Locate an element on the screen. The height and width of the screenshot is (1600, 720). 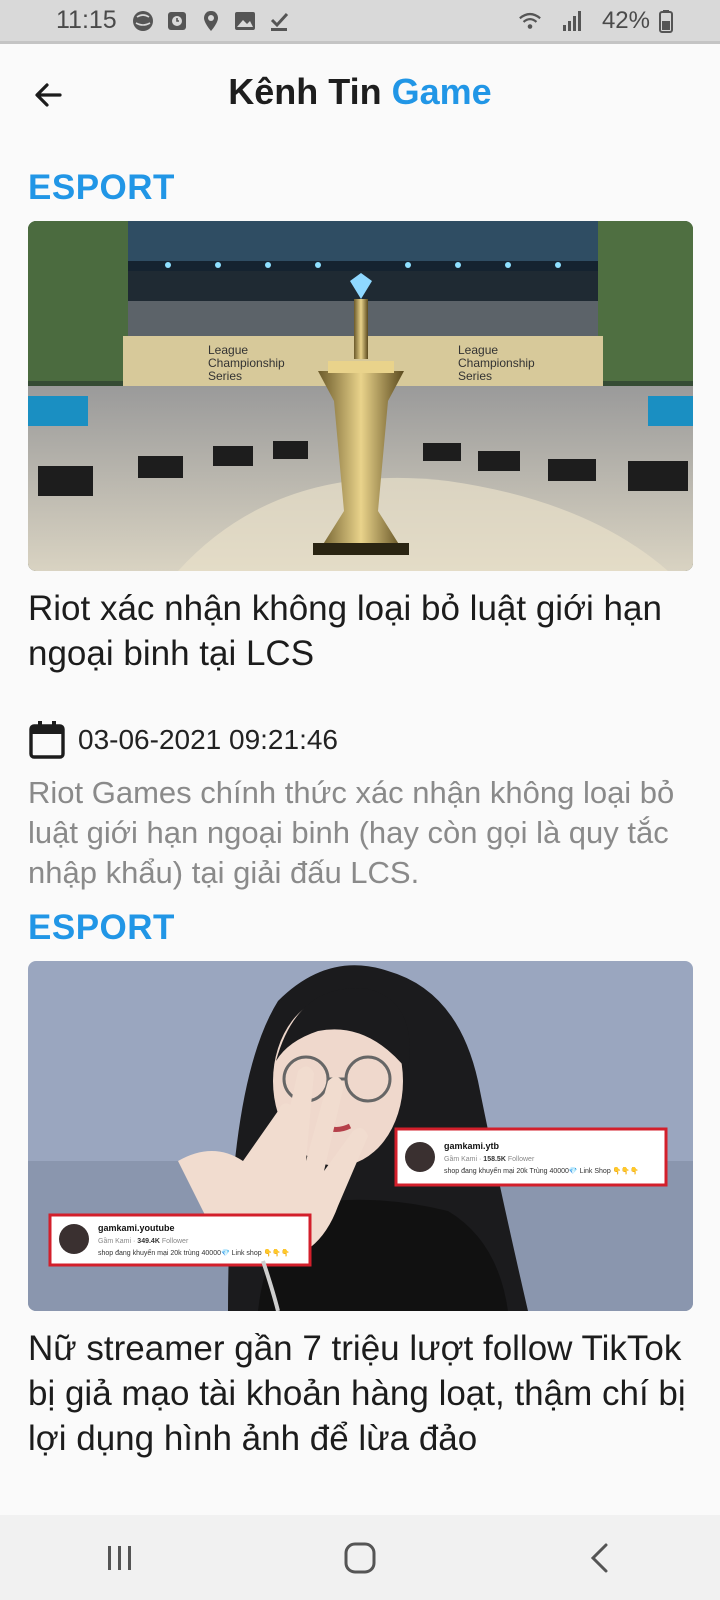
recent-apps-icon is located at coordinates (119, 1557).